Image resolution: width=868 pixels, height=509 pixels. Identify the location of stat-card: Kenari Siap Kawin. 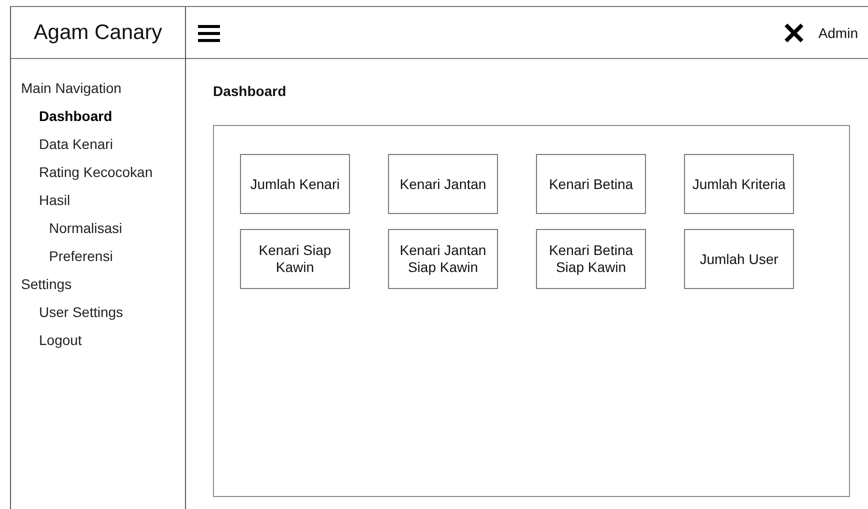
(295, 259).